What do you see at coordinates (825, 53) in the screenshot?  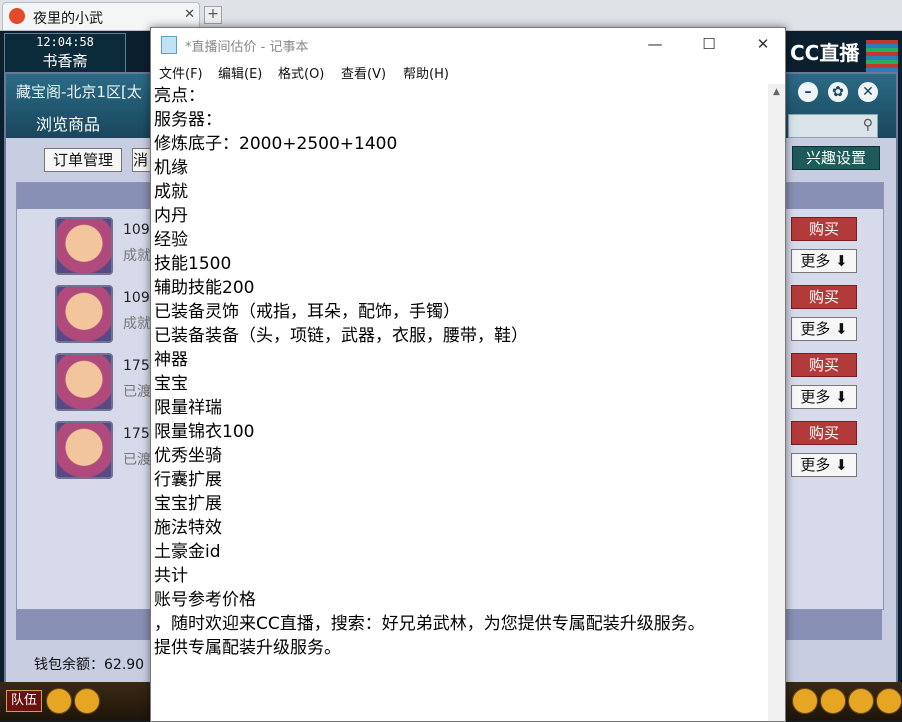 I see `cc-live-logo: CC直播` at bounding box center [825, 53].